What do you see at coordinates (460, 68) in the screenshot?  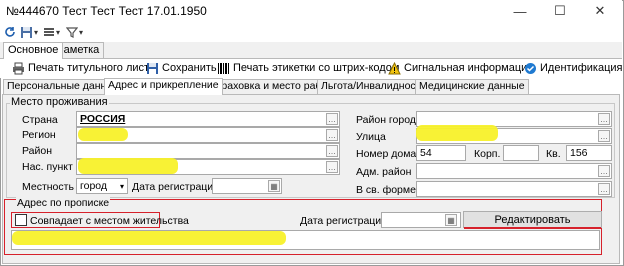 I see `signal-info-button: Сигнальная информация` at bounding box center [460, 68].